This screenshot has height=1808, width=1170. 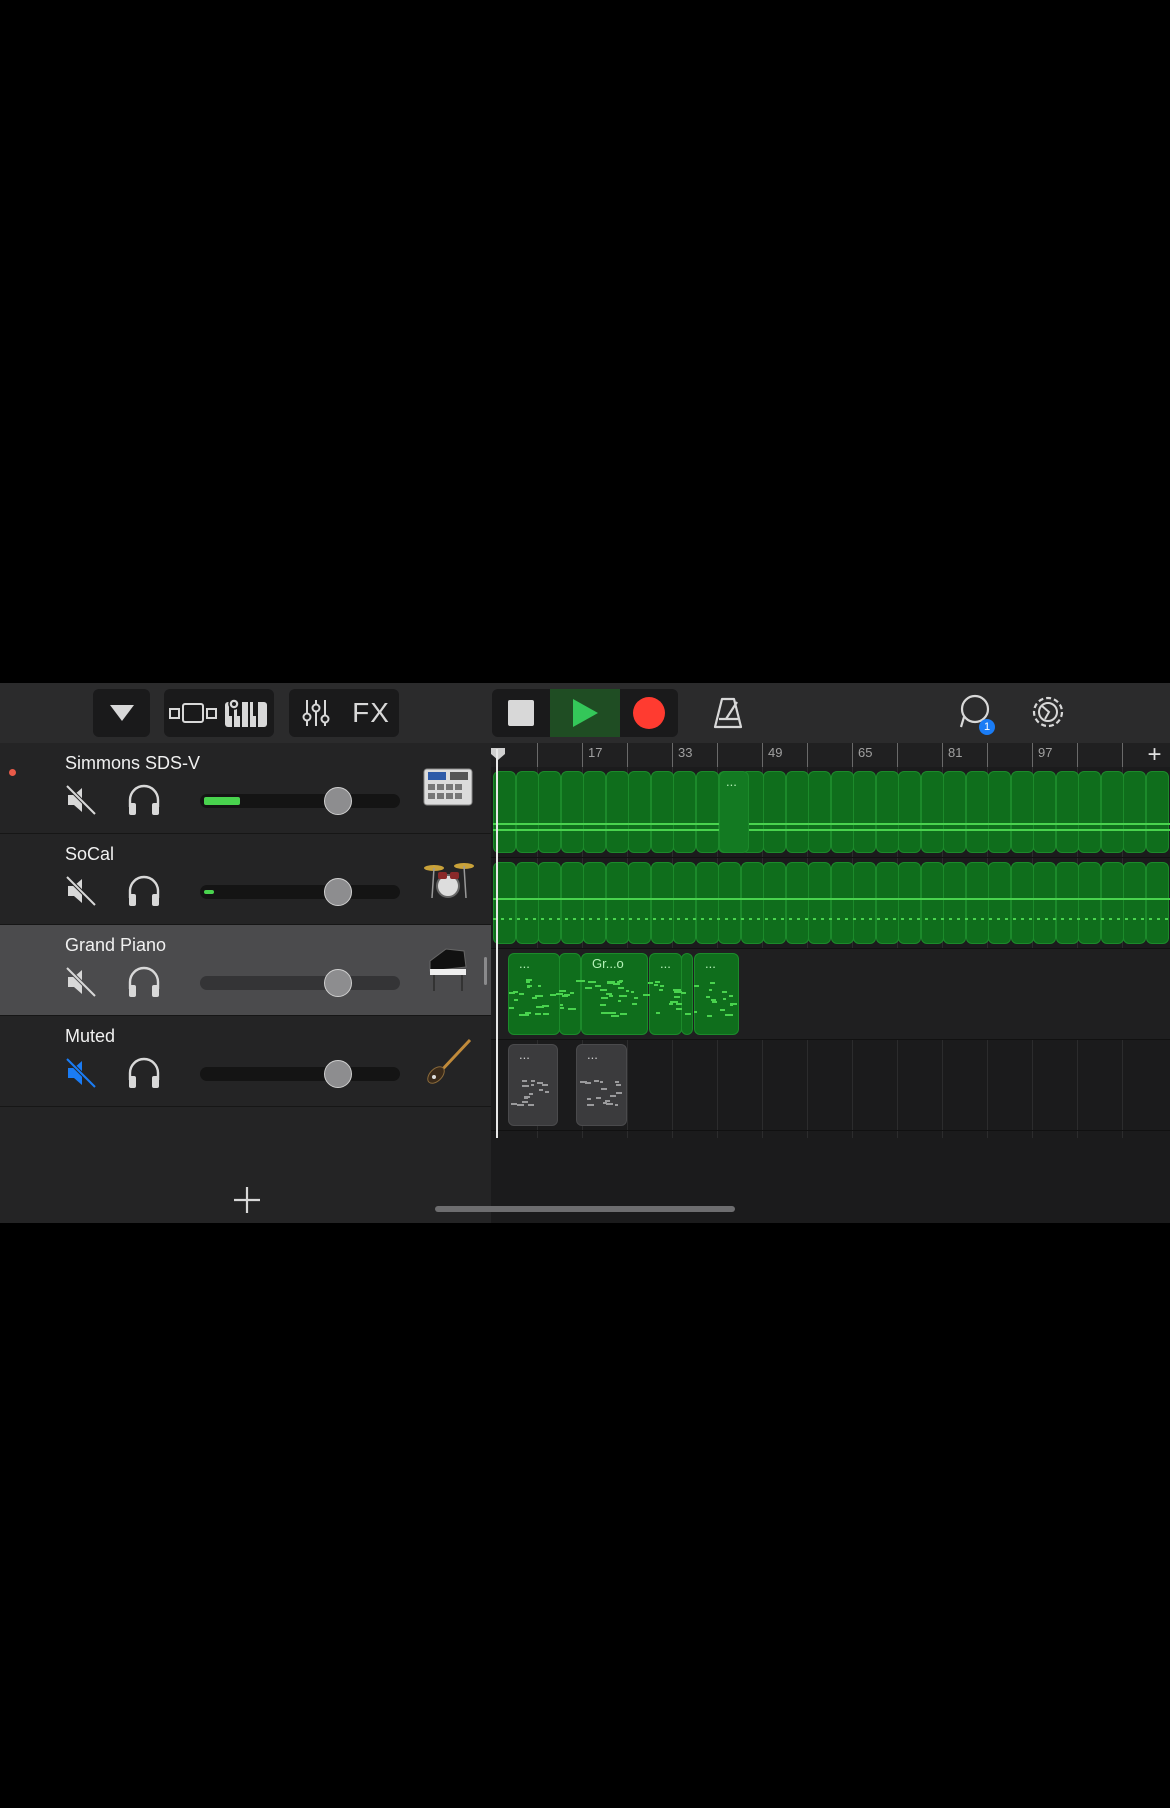 What do you see at coordinates (585, 1209) in the screenshot?
I see `horizontal-scrollbar` at bounding box center [585, 1209].